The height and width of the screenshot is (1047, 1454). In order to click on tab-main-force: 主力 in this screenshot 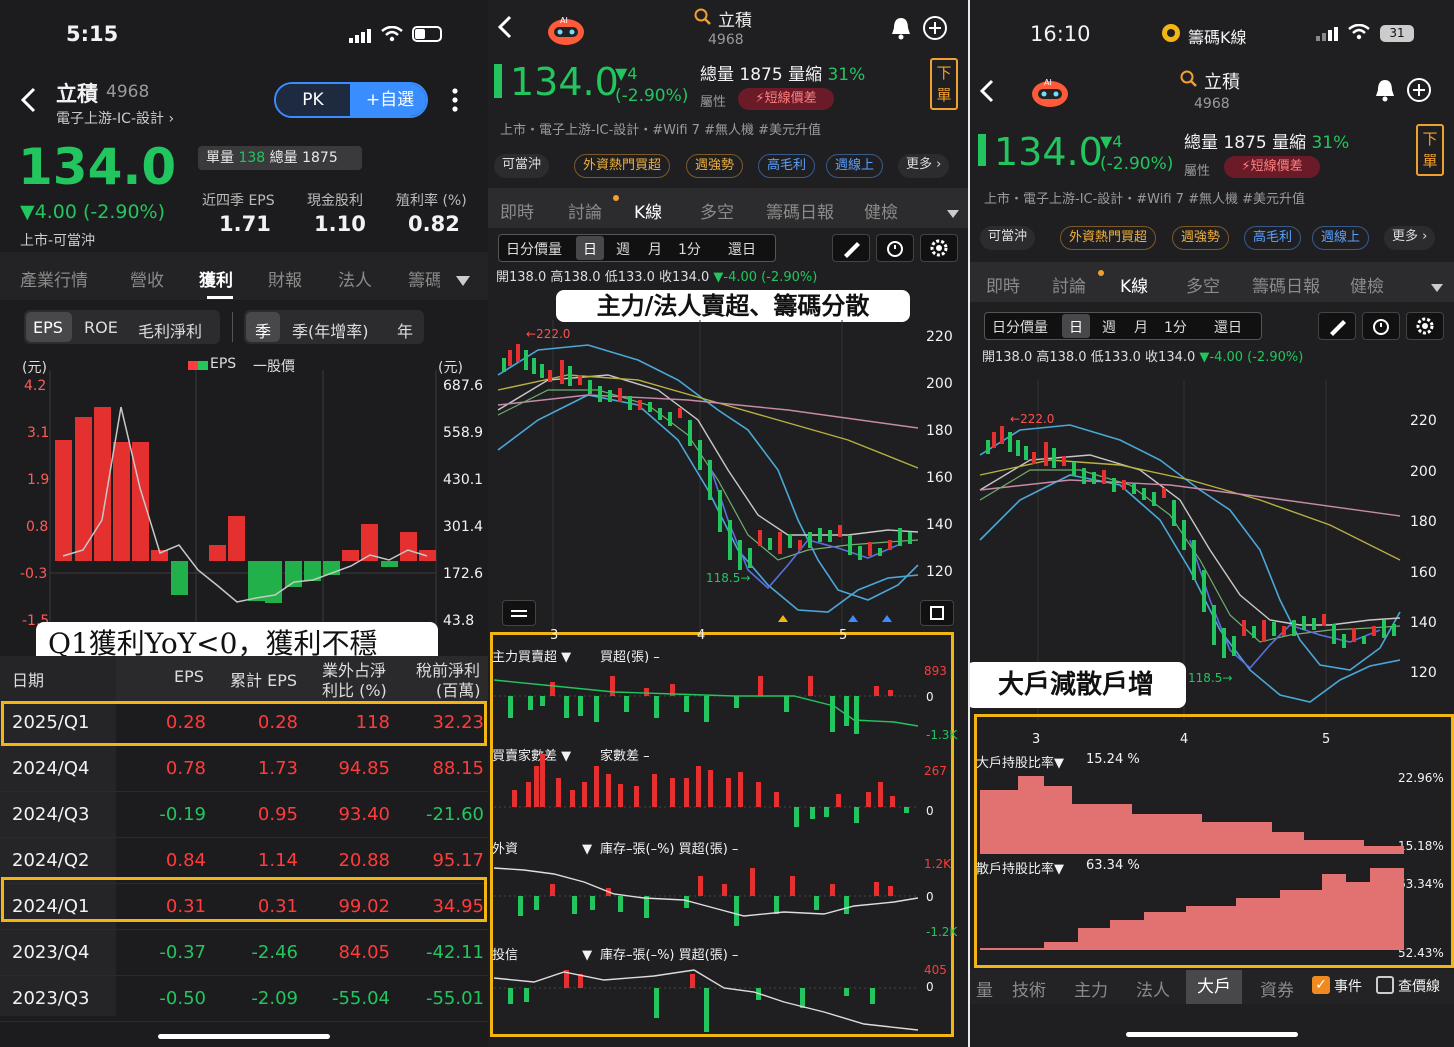, I will do `click(1091, 988)`.